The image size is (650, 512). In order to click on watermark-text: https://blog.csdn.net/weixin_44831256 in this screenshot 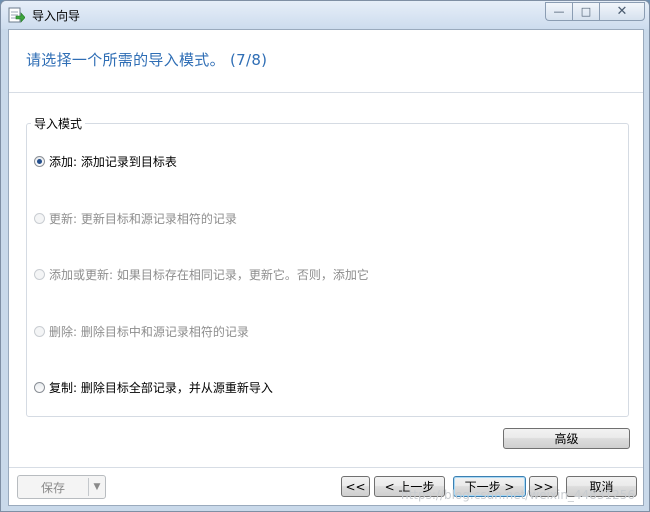, I will do `click(517, 495)`.